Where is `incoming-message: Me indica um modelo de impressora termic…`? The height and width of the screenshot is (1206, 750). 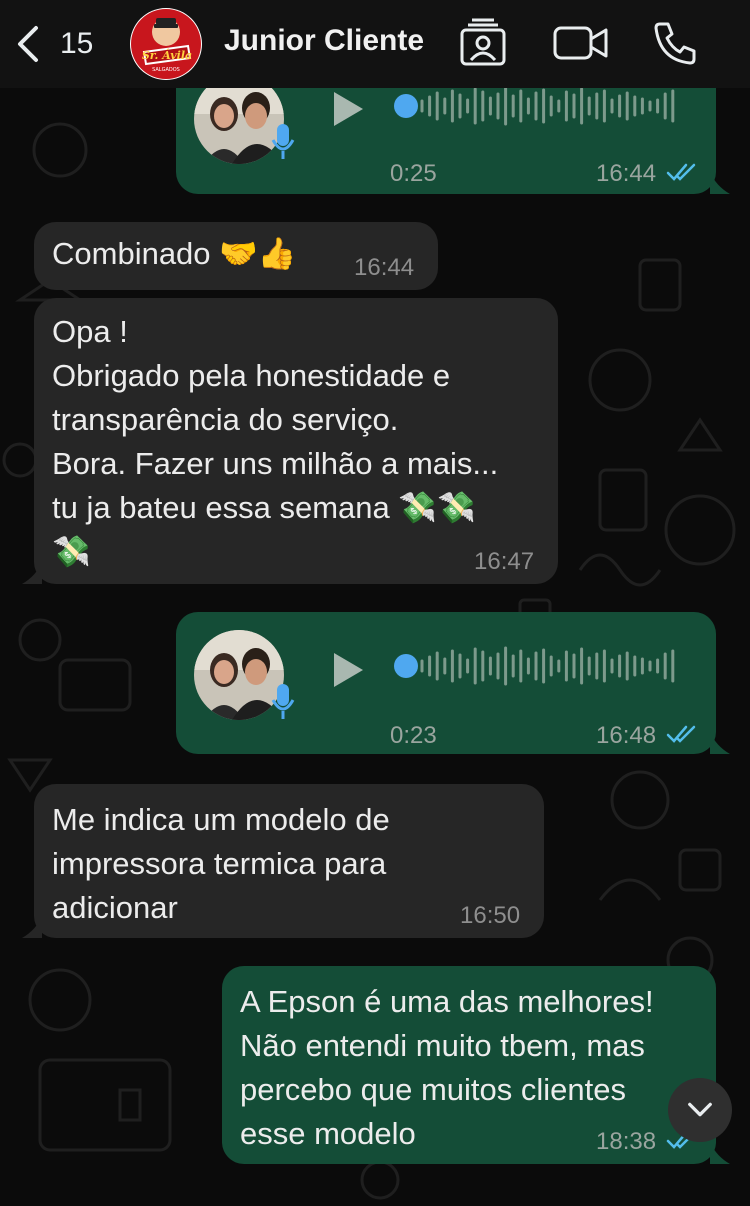 incoming-message: Me indica um modelo de impressora termic… is located at coordinates (283, 861).